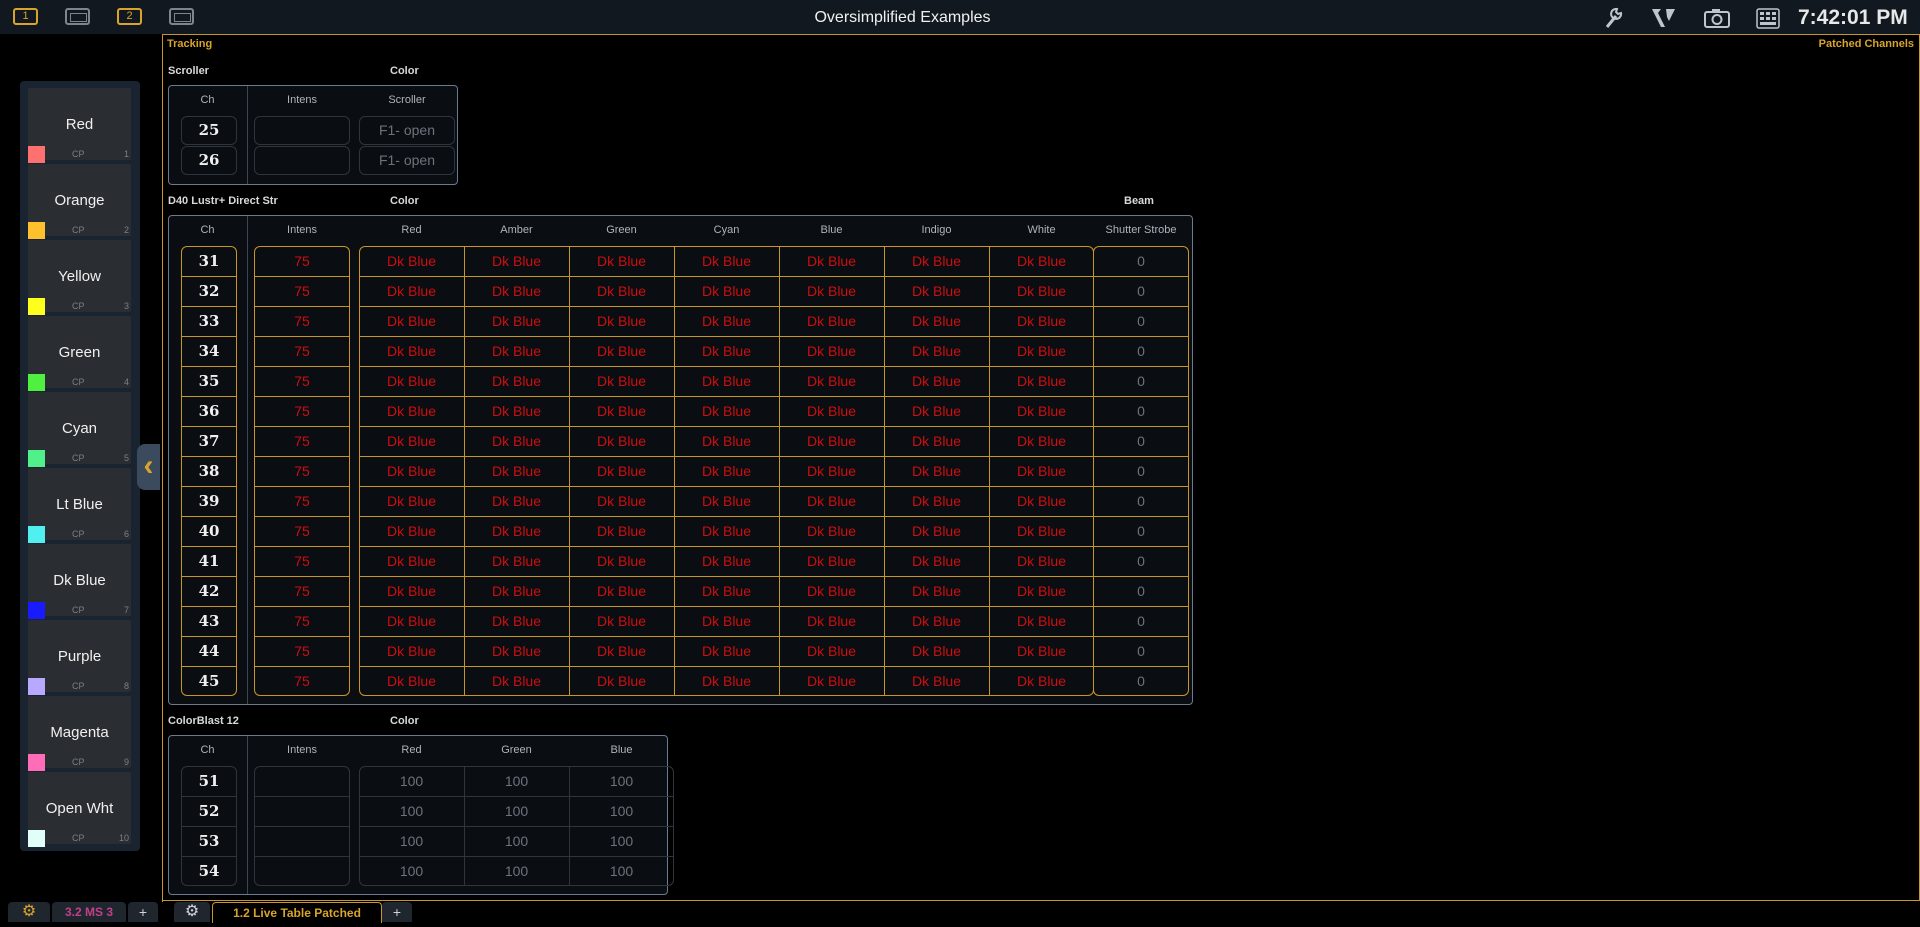 This screenshot has width=1920, height=927. What do you see at coordinates (209, 841) in the screenshot?
I see `channel-number: 53` at bounding box center [209, 841].